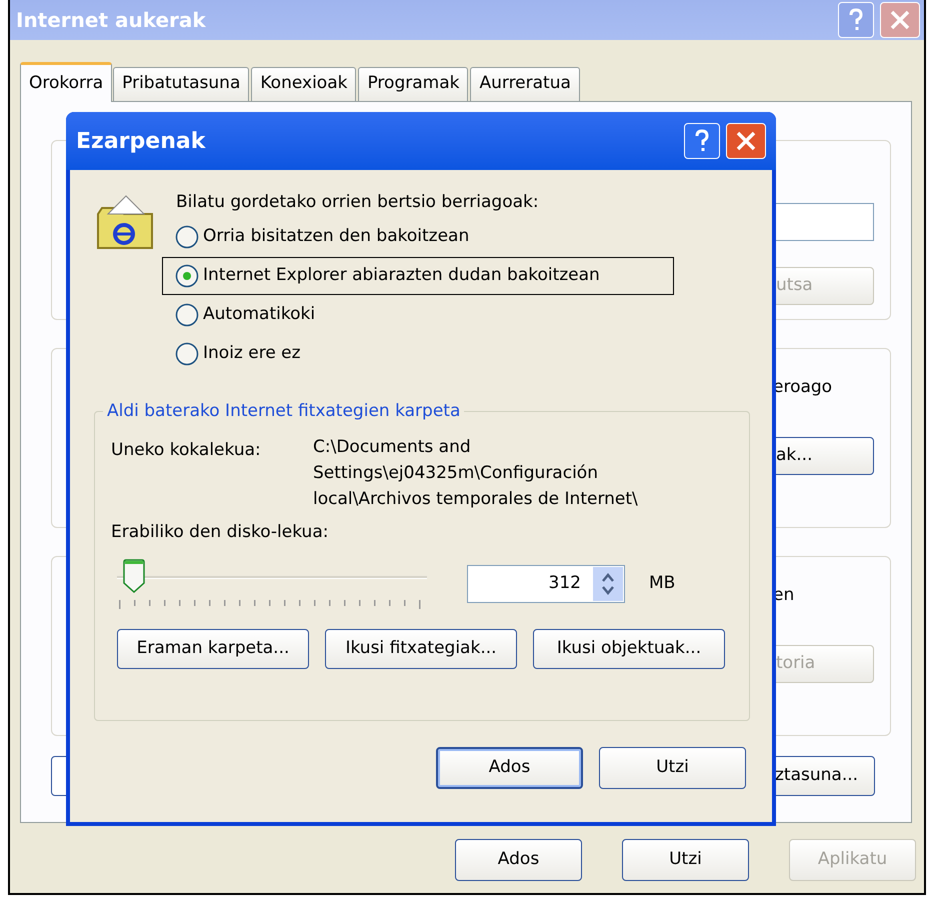 This screenshot has width=933, height=913. I want to click on size-spinner: 312, so click(546, 584).